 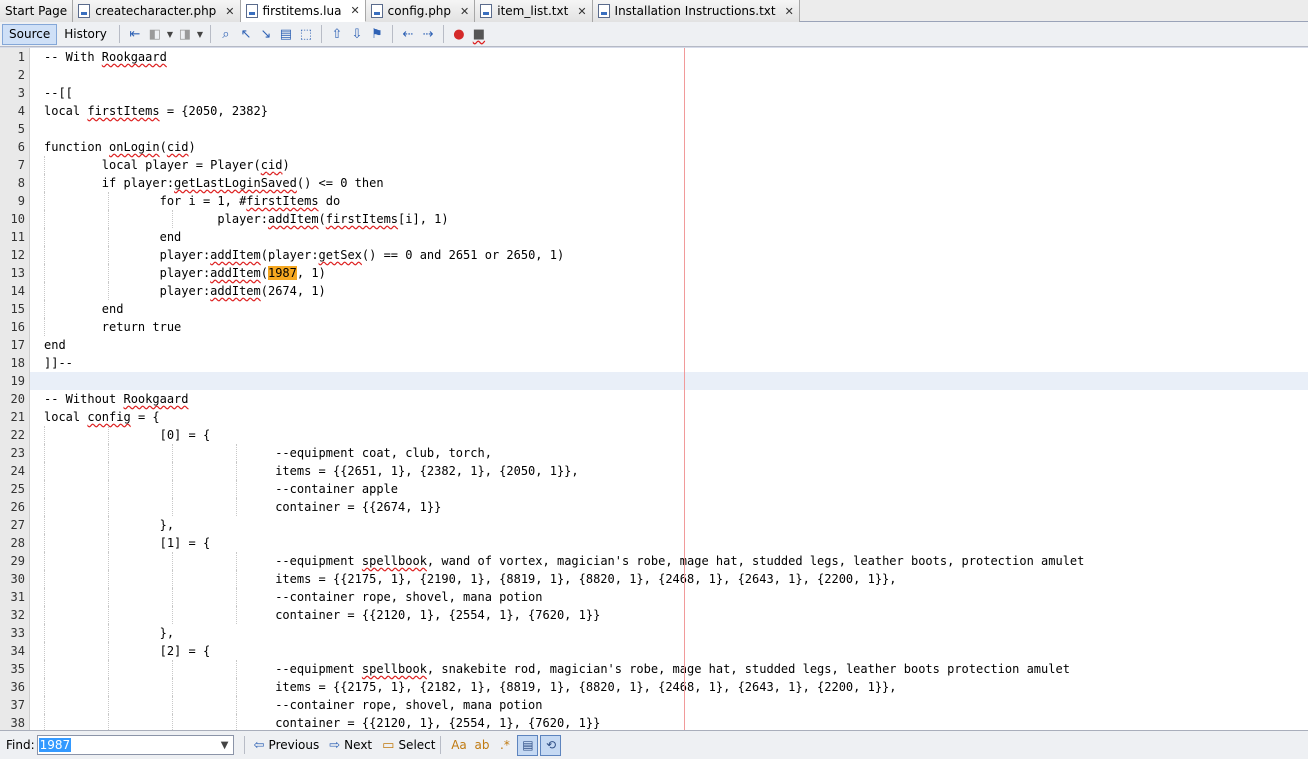 I want to click on find-previous-button: ⇦ Previous, so click(x=287, y=745).